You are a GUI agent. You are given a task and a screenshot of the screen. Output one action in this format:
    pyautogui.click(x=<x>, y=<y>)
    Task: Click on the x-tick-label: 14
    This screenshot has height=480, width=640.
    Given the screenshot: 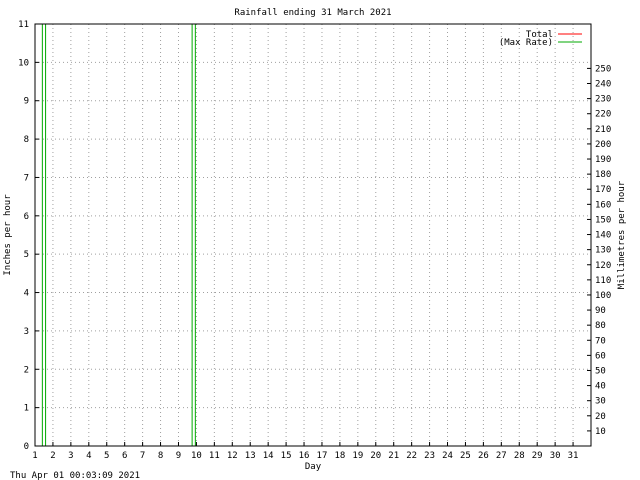 What is the action you would take?
    pyautogui.click(x=268, y=456)
    